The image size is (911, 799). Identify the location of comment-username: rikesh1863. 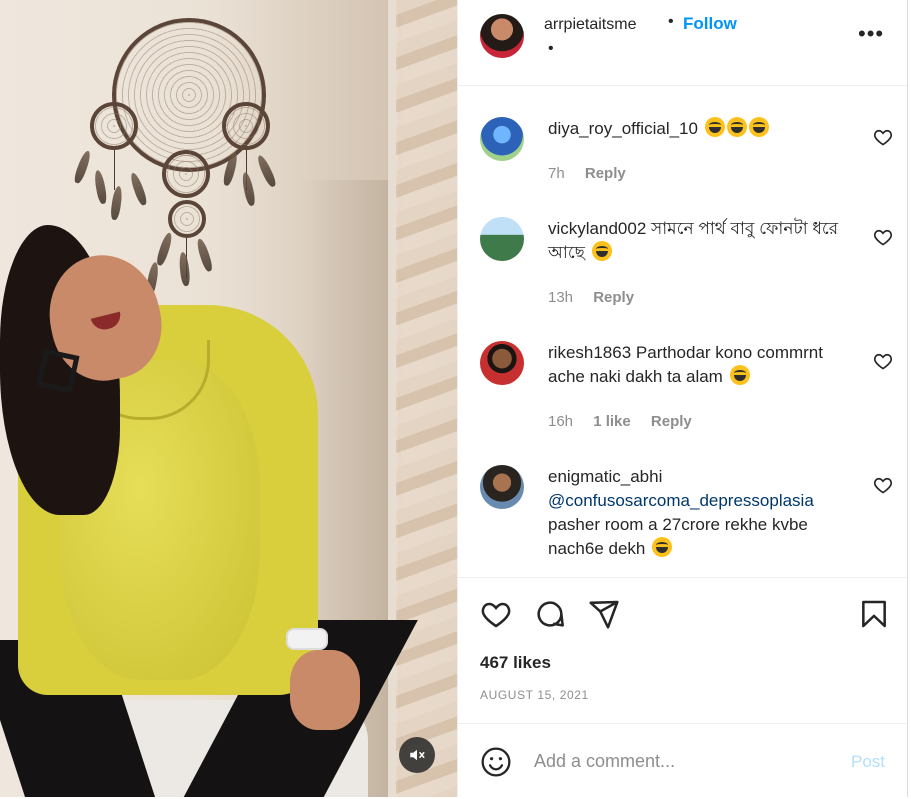
(589, 352).